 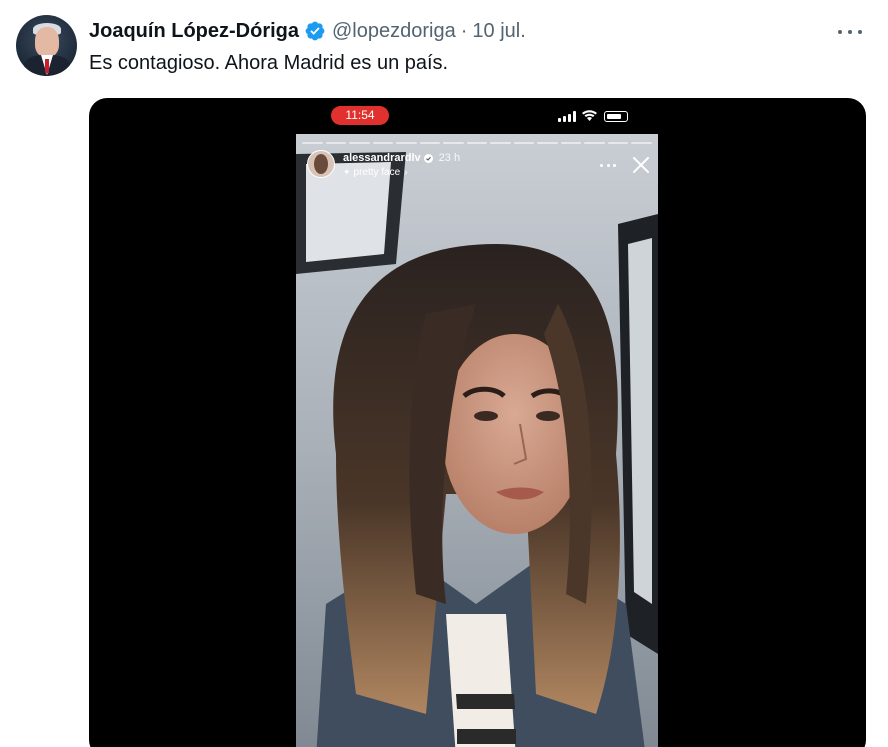 What do you see at coordinates (315, 31) in the screenshot?
I see `verified-badge-icon` at bounding box center [315, 31].